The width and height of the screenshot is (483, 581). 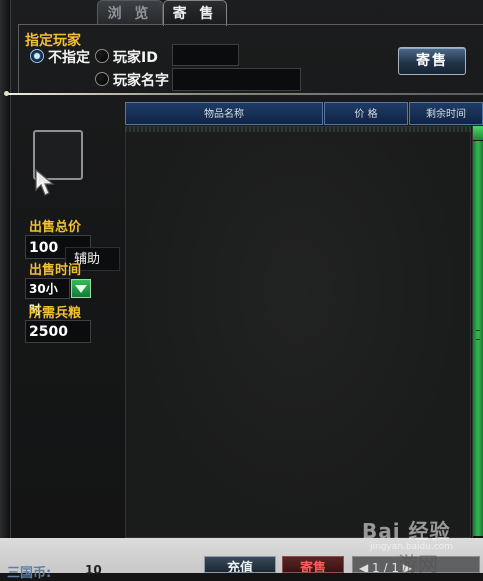 What do you see at coordinates (245, 94) in the screenshot?
I see `divider-line` at bounding box center [245, 94].